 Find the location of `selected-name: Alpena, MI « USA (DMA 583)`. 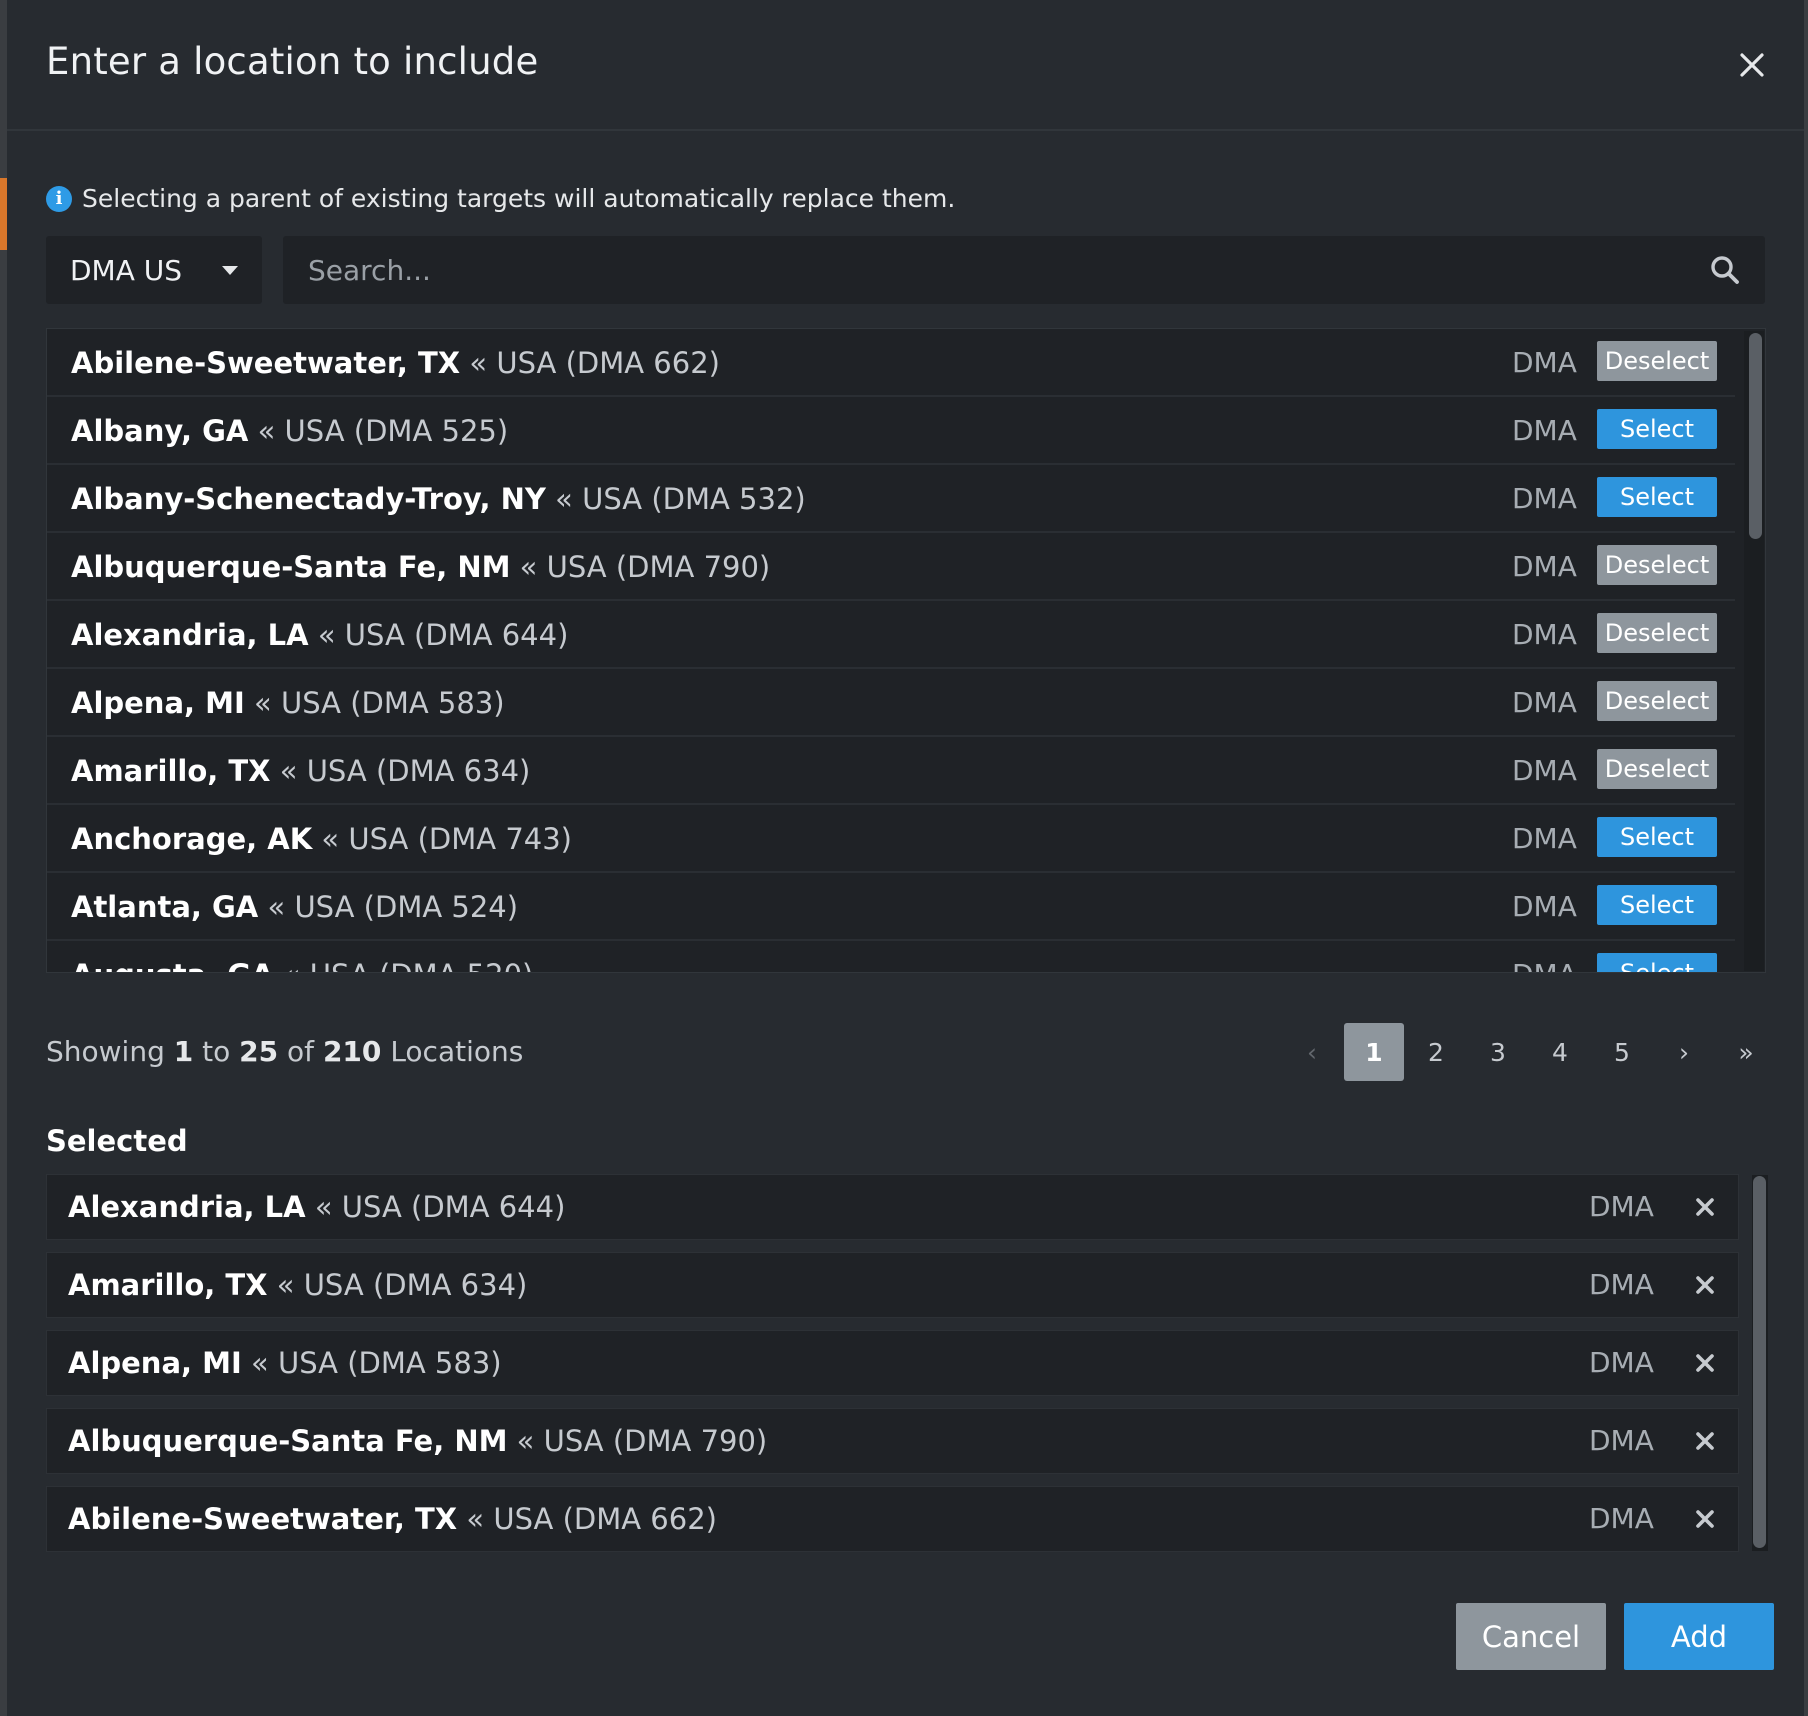

selected-name: Alpena, MI « USA (DMA 583) is located at coordinates (285, 1363).